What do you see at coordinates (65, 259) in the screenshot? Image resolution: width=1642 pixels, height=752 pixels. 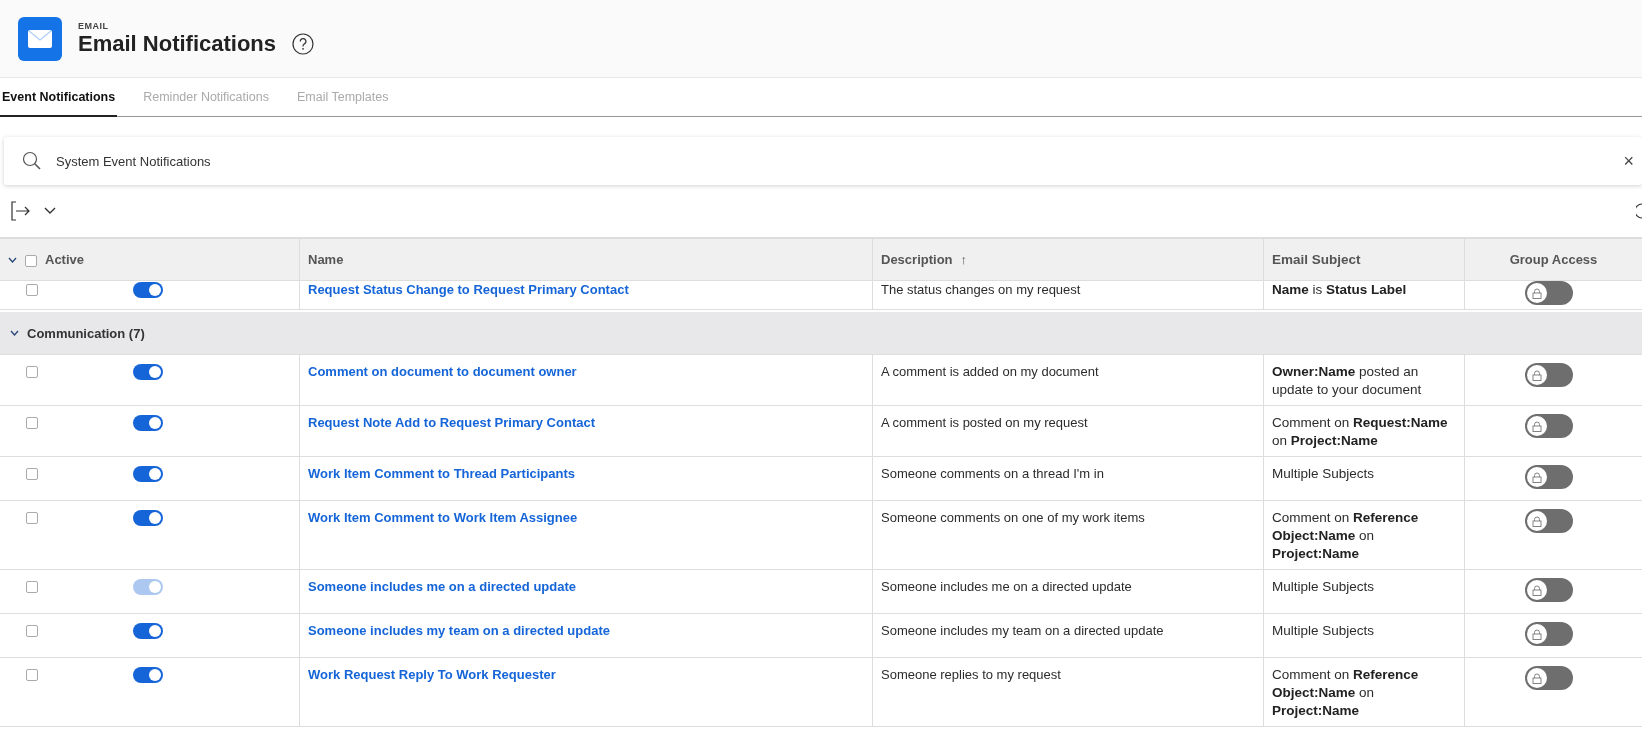 I see `column-header: Active` at bounding box center [65, 259].